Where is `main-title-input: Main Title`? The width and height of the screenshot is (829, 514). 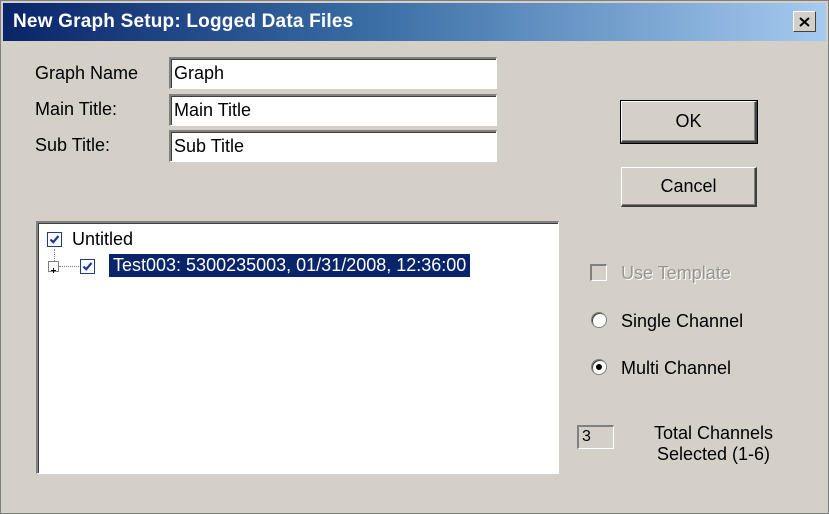
main-title-input: Main Title is located at coordinates (333, 110).